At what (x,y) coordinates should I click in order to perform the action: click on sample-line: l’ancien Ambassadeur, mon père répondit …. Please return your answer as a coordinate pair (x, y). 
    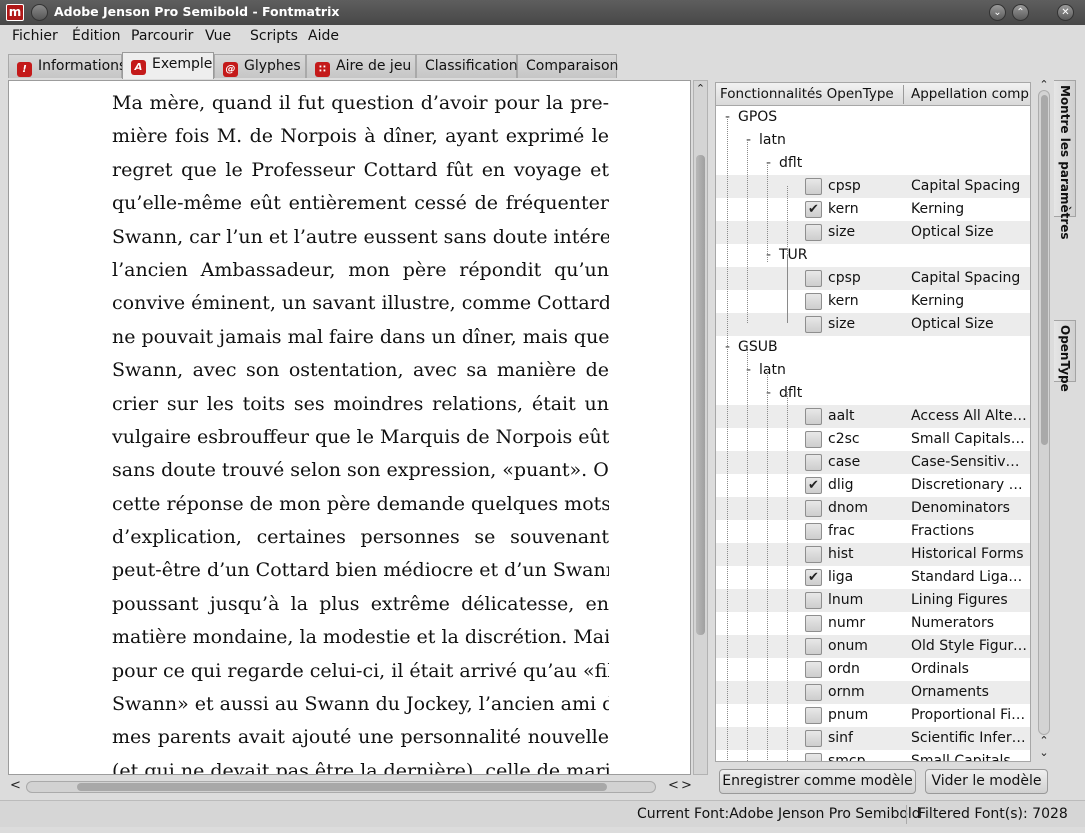
    Looking at the image, I should click on (360, 269).